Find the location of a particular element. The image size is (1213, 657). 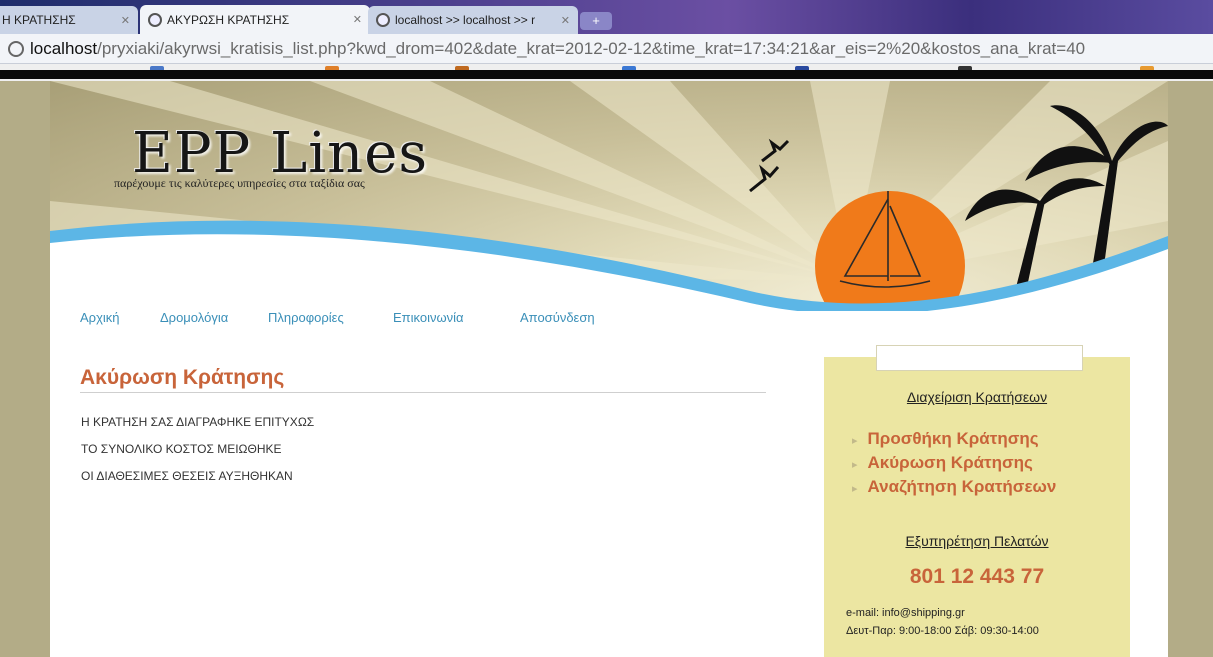

bookmarks-overlay-bar is located at coordinates (606, 74).